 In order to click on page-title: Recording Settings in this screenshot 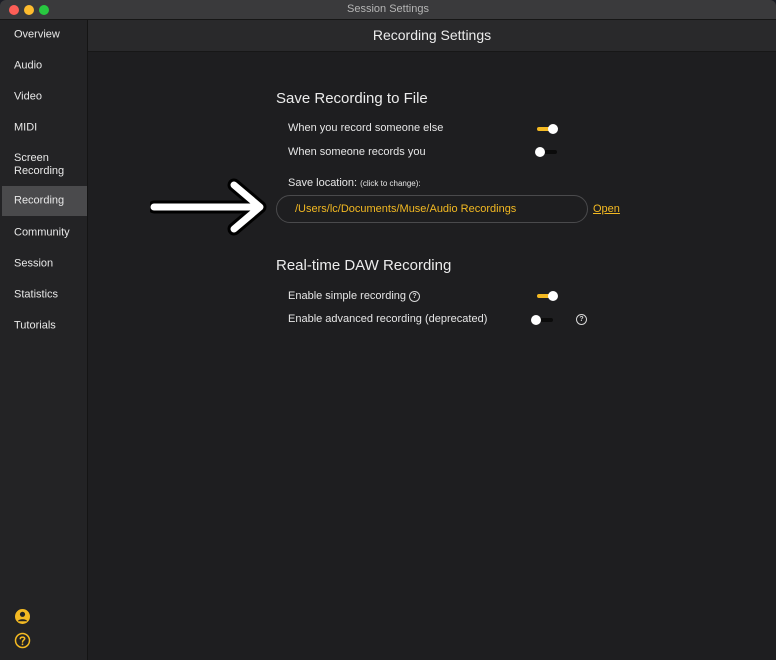, I will do `click(432, 35)`.